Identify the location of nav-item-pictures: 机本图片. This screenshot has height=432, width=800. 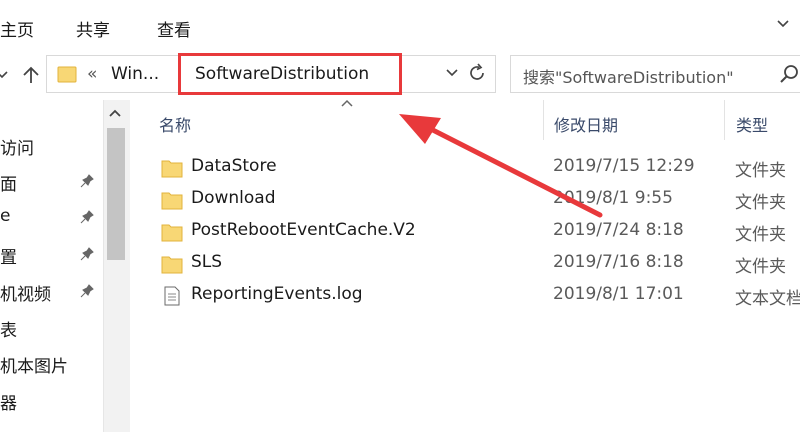
(34, 364).